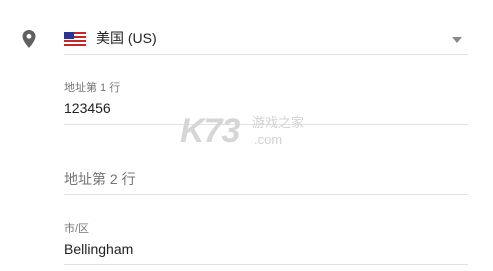  What do you see at coordinates (98, 249) in the screenshot?
I see `city-value: Bellingham` at bounding box center [98, 249].